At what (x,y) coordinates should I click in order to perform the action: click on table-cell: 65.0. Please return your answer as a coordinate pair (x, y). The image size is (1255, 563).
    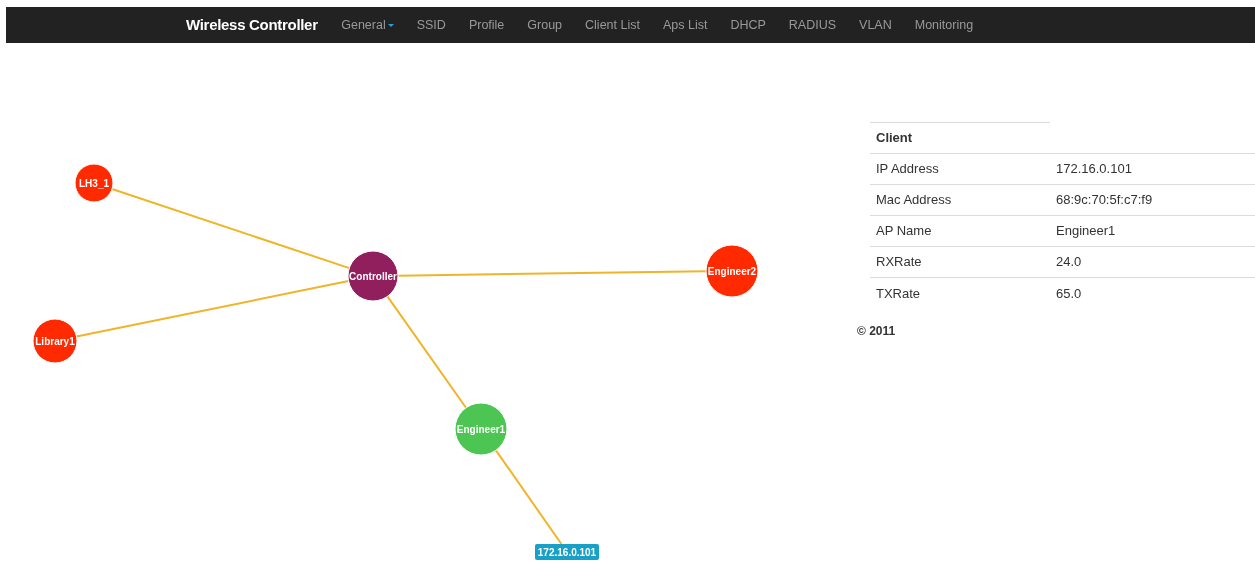
    Looking at the image, I should click on (1152, 293).